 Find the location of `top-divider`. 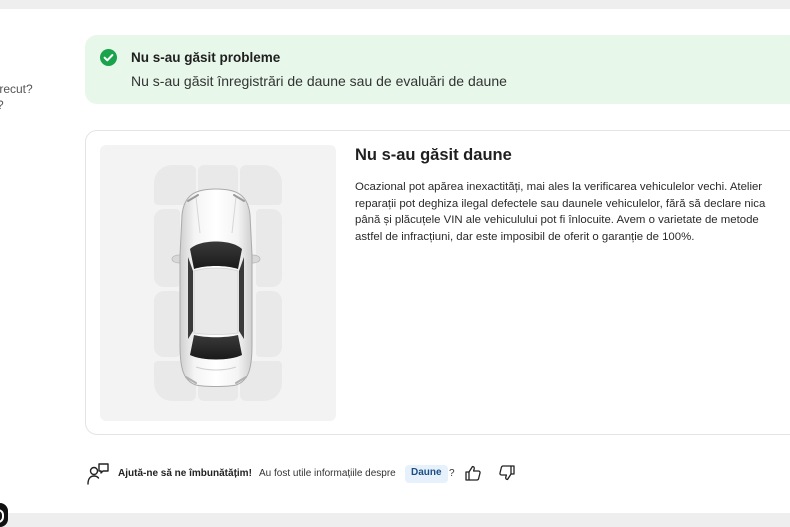

top-divider is located at coordinates (395, 4).